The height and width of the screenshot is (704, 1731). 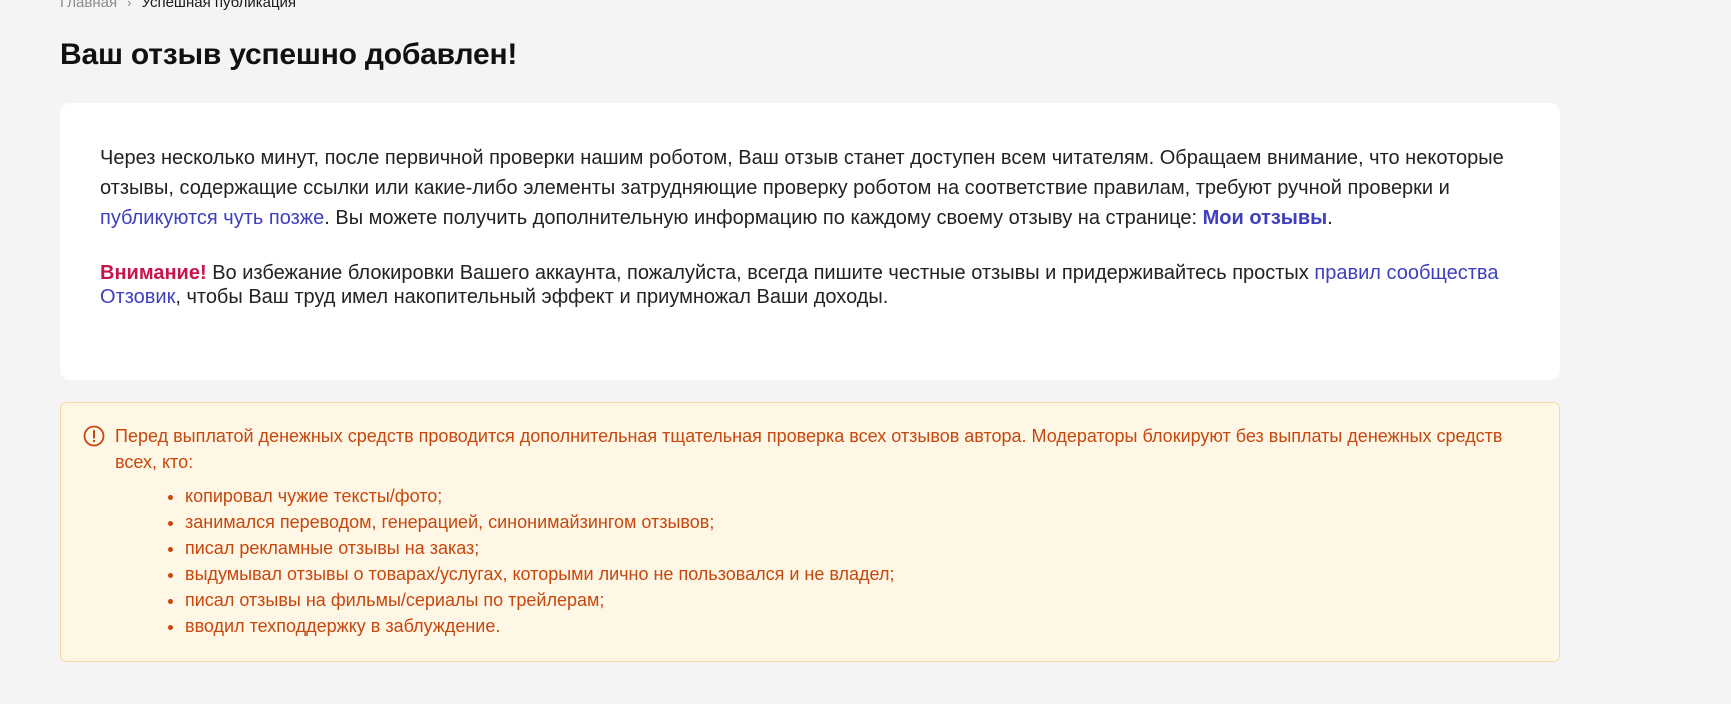 I want to click on info-text-end: ., so click(x=1330, y=218).